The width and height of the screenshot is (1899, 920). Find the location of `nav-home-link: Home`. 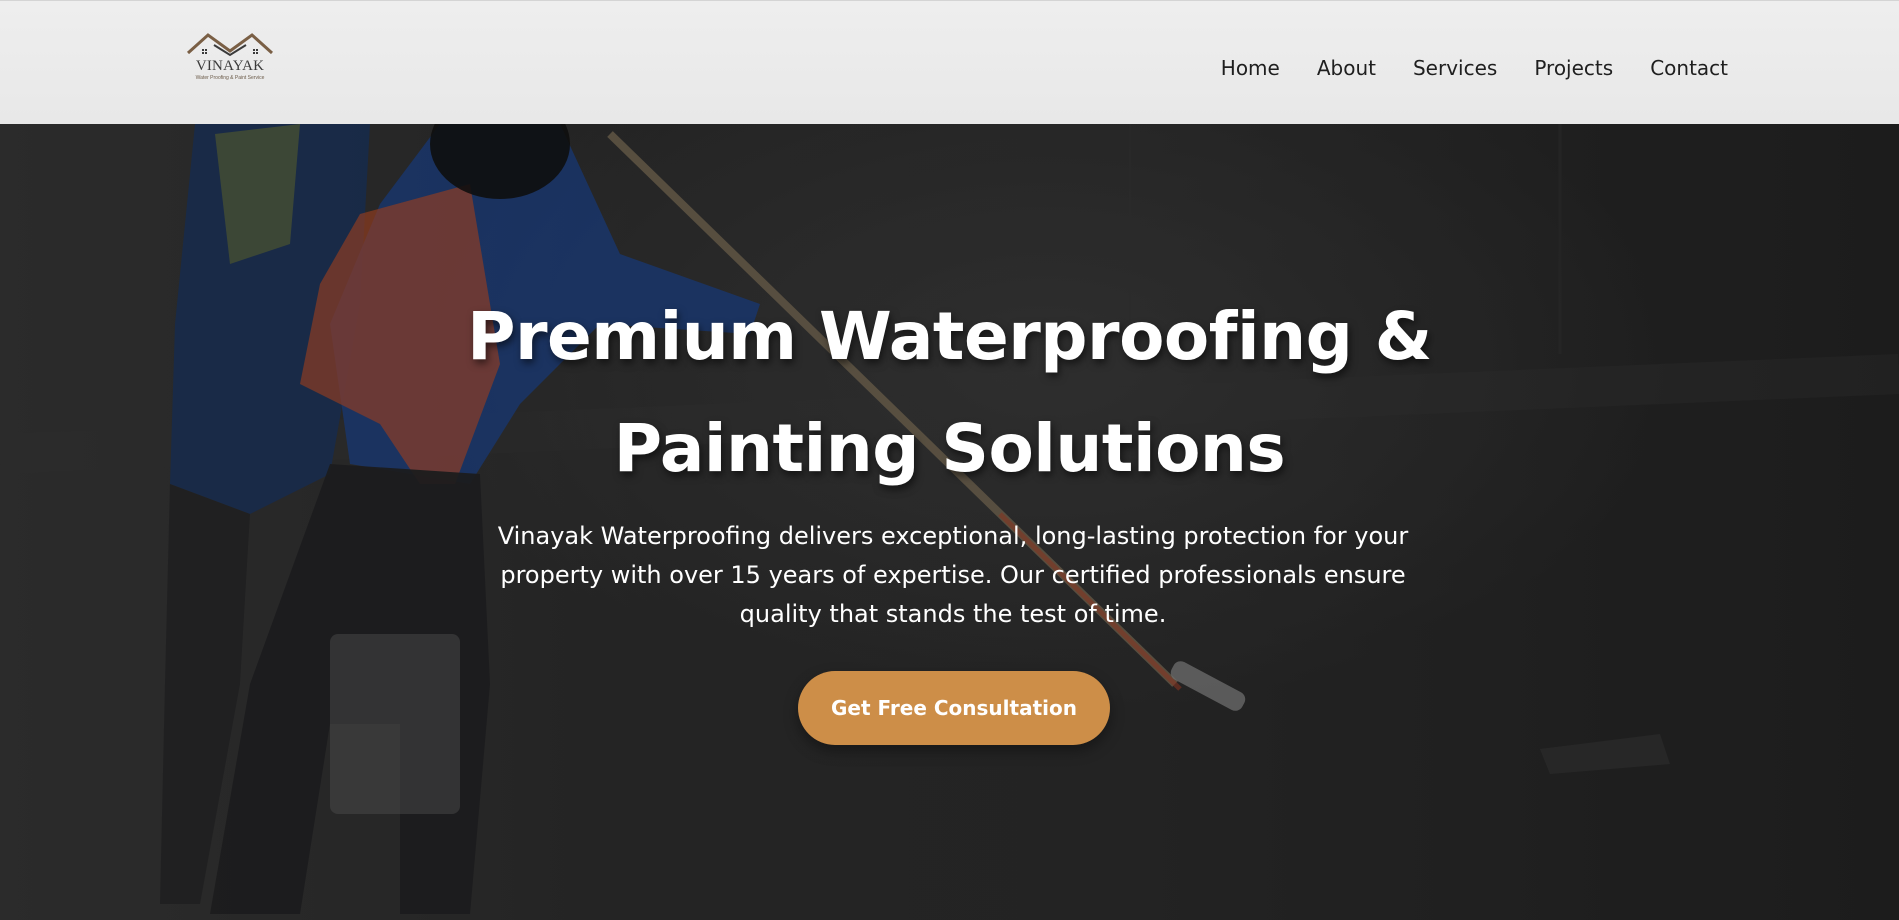

nav-home-link: Home is located at coordinates (1250, 68).